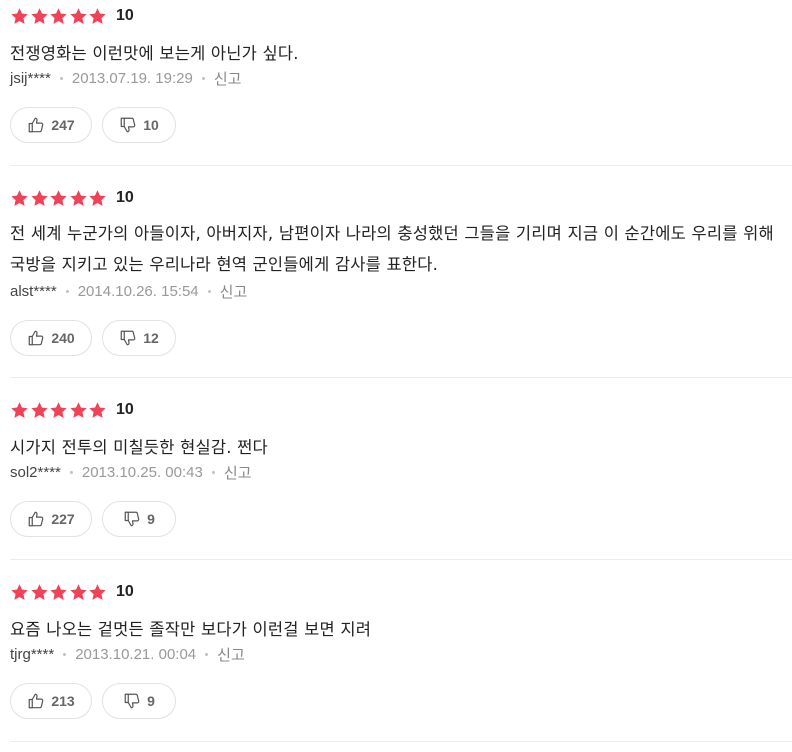 The image size is (792, 752). Describe the element at coordinates (154, 53) in the screenshot. I see `review-comment: 전쟁영화는 이런맛에 보는게 아닌가 싶다.` at that location.